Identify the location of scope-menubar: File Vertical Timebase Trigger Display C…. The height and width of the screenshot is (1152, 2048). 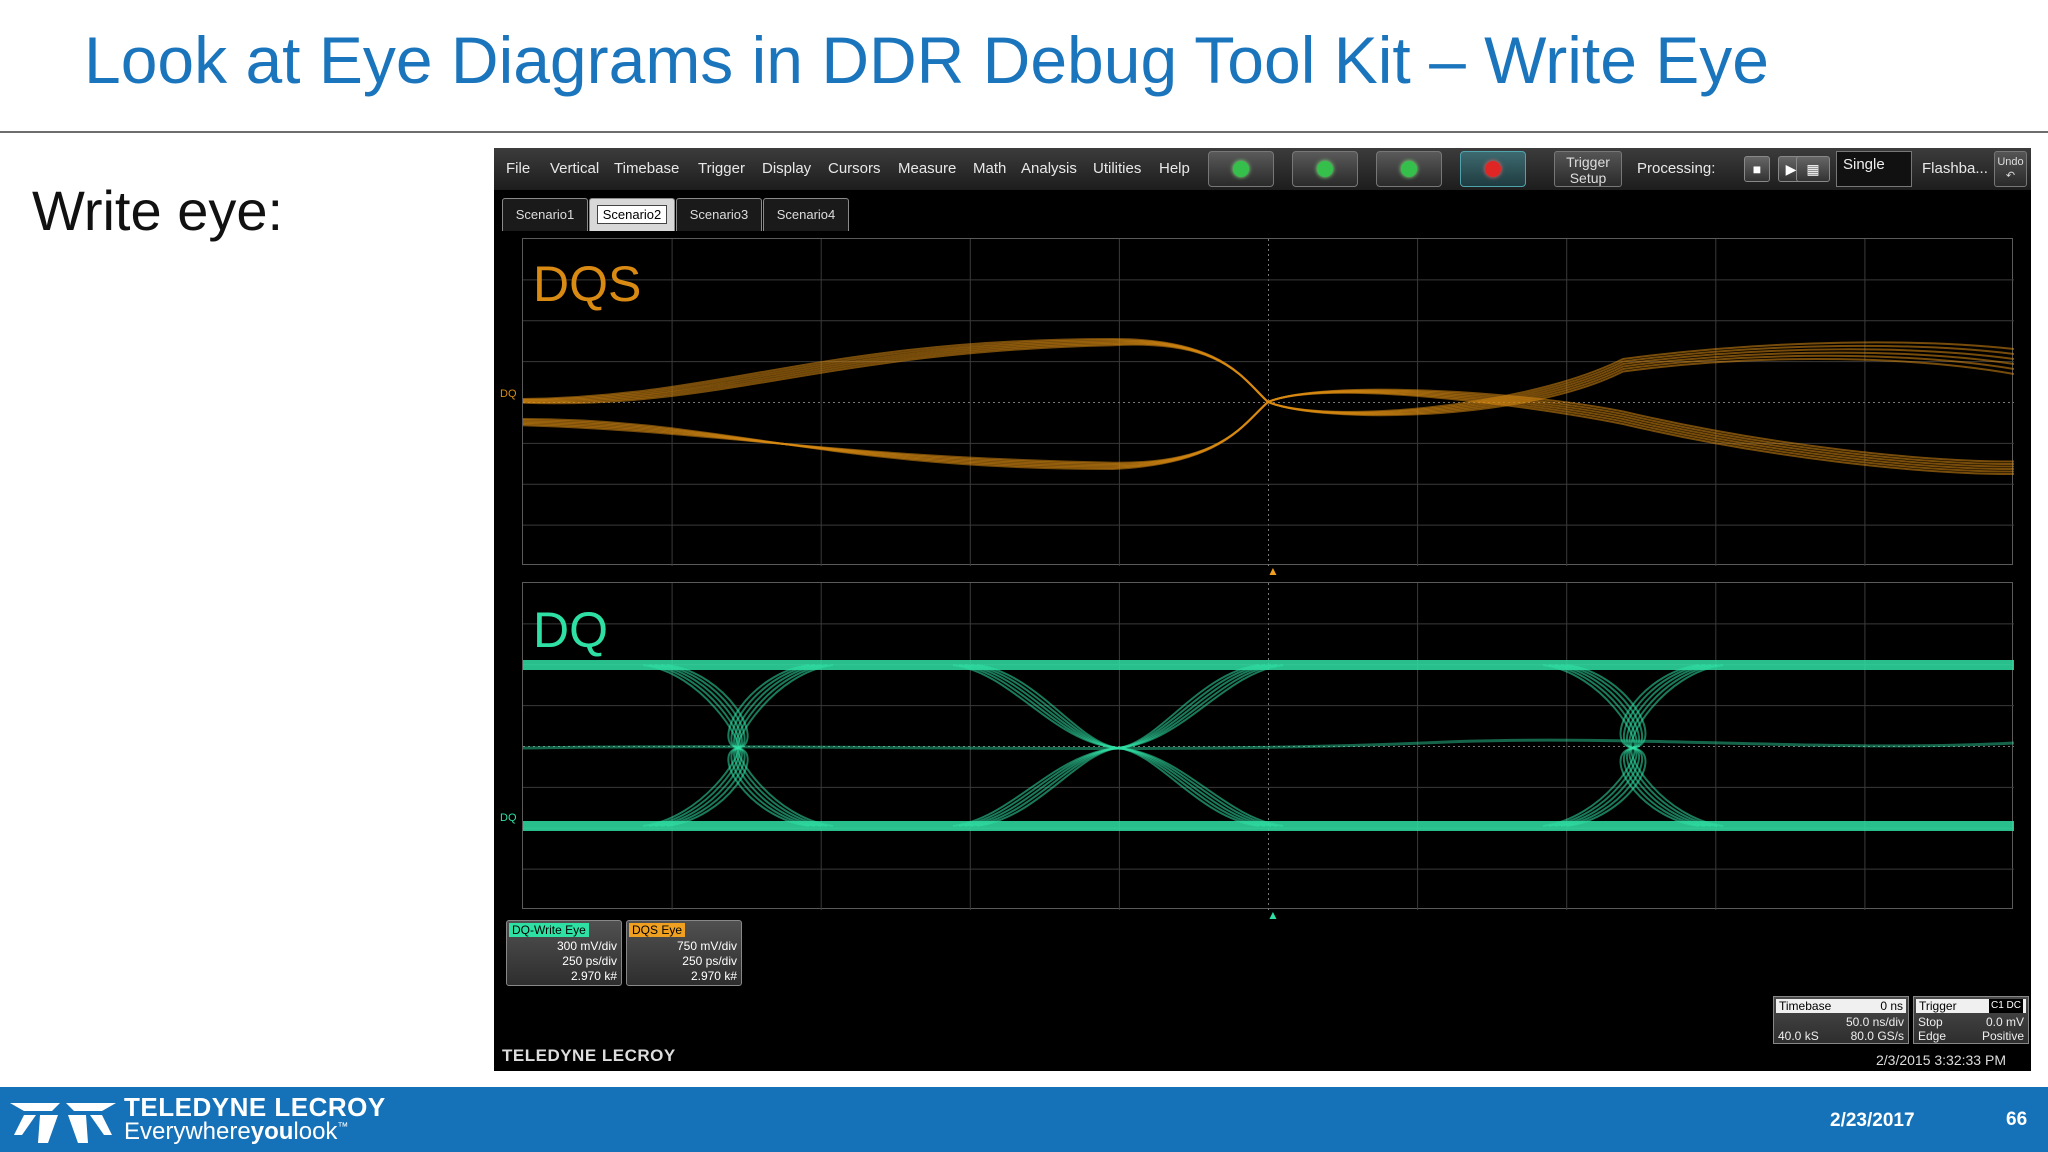
(1262, 169).